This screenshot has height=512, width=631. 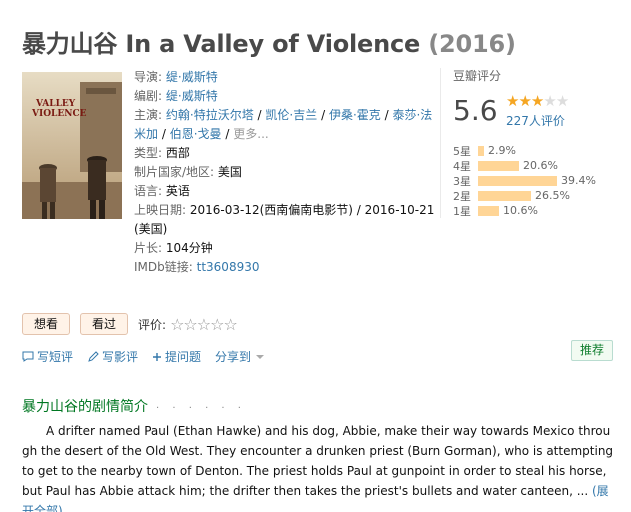 What do you see at coordinates (462, 151) in the screenshot?
I see `rating-row-star: 5星` at bounding box center [462, 151].